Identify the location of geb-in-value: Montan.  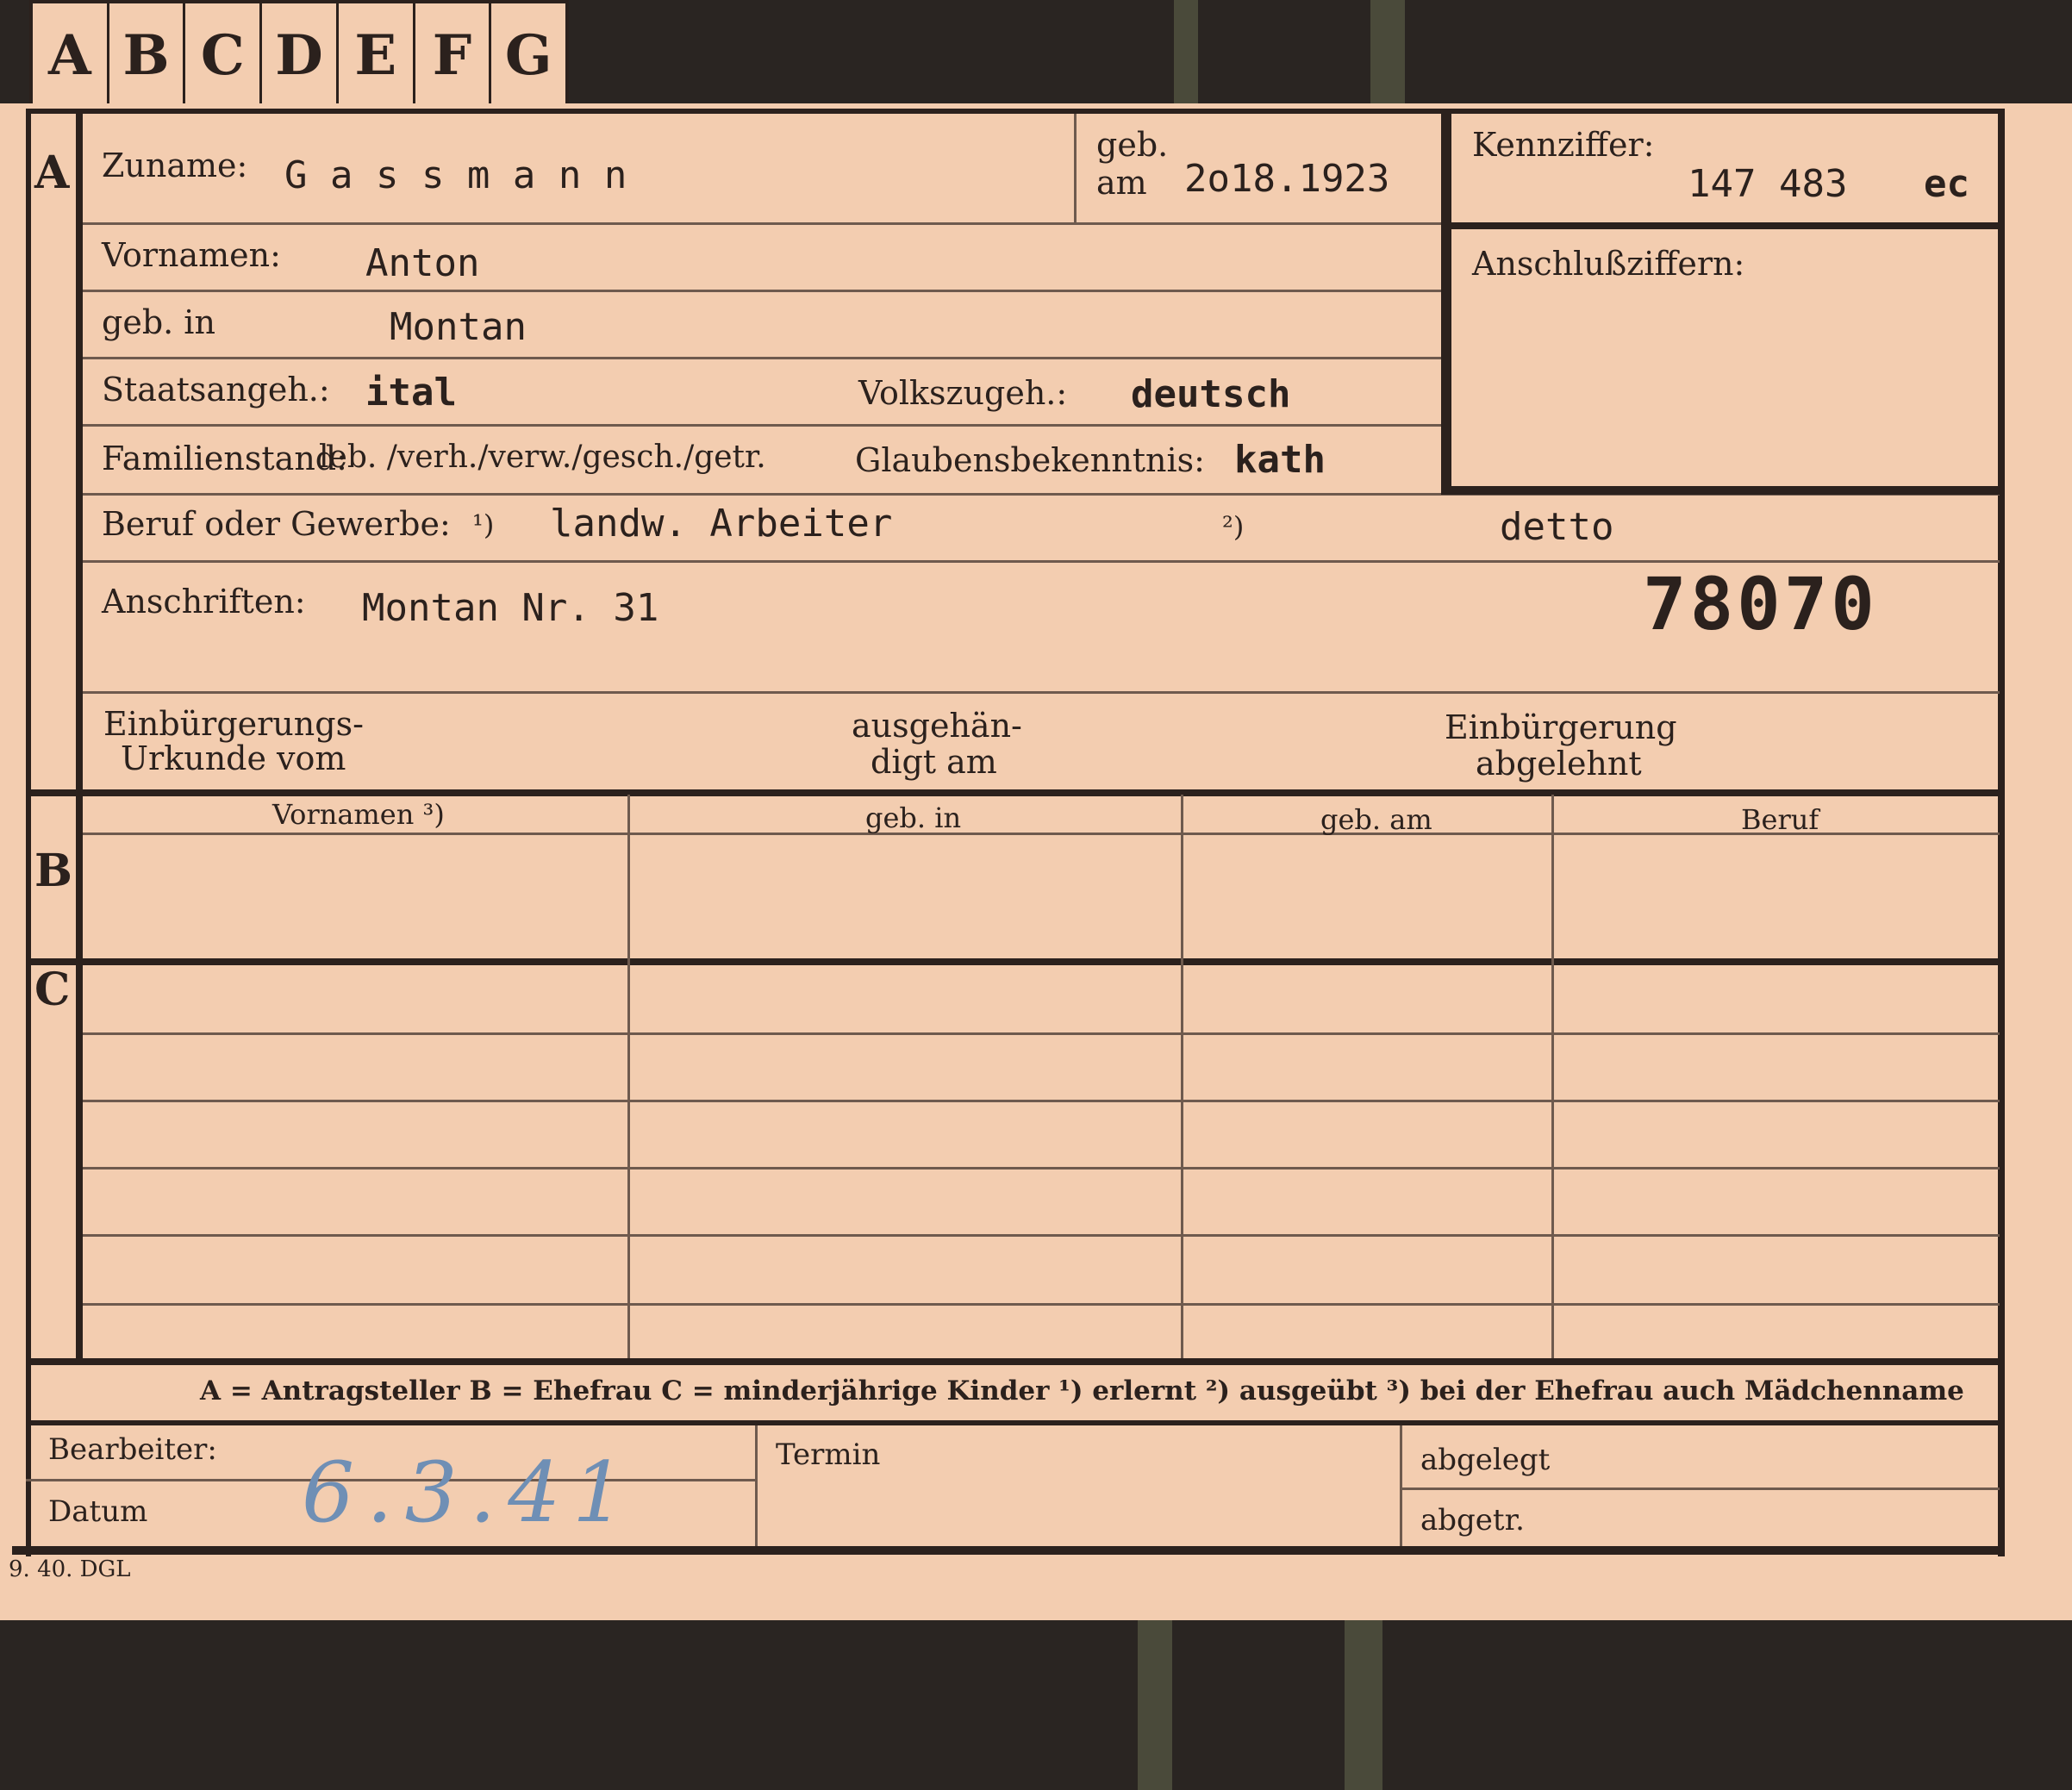
(459, 327).